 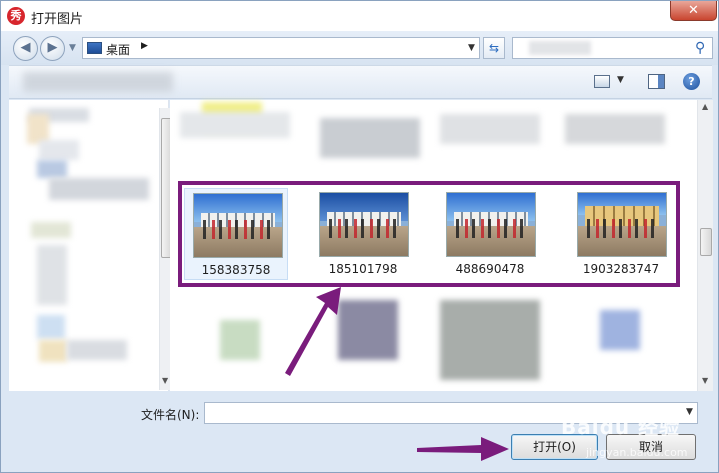 What do you see at coordinates (25, 48) in the screenshot?
I see `back-button: ◀` at bounding box center [25, 48].